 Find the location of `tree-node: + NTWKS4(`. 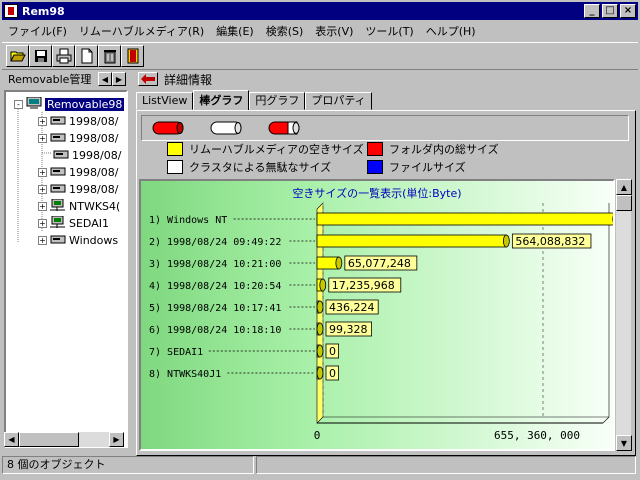

tree-node: + NTWKS4( is located at coordinates (79, 206).